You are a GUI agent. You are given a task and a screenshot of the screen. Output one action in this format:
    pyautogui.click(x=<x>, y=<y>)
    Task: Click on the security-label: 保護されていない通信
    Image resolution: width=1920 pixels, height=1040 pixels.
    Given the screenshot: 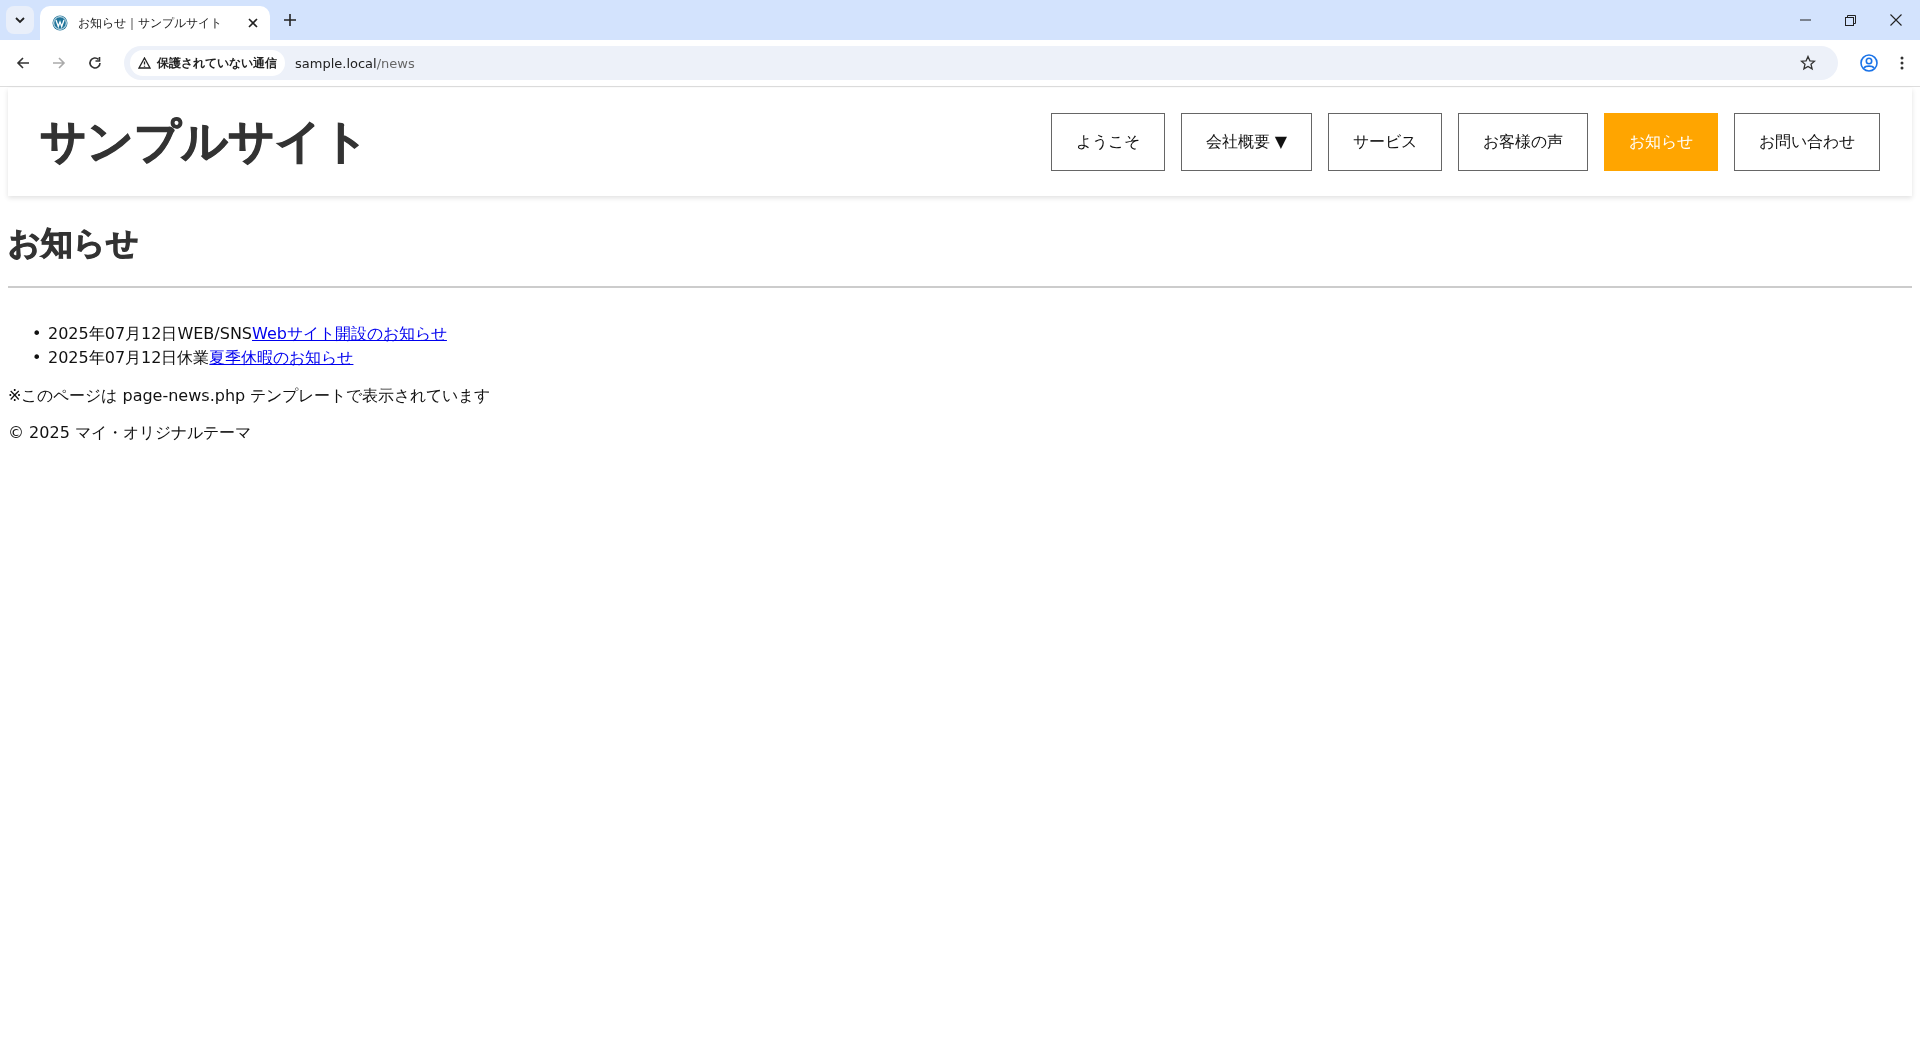 What is the action you would take?
    pyautogui.click(x=217, y=63)
    